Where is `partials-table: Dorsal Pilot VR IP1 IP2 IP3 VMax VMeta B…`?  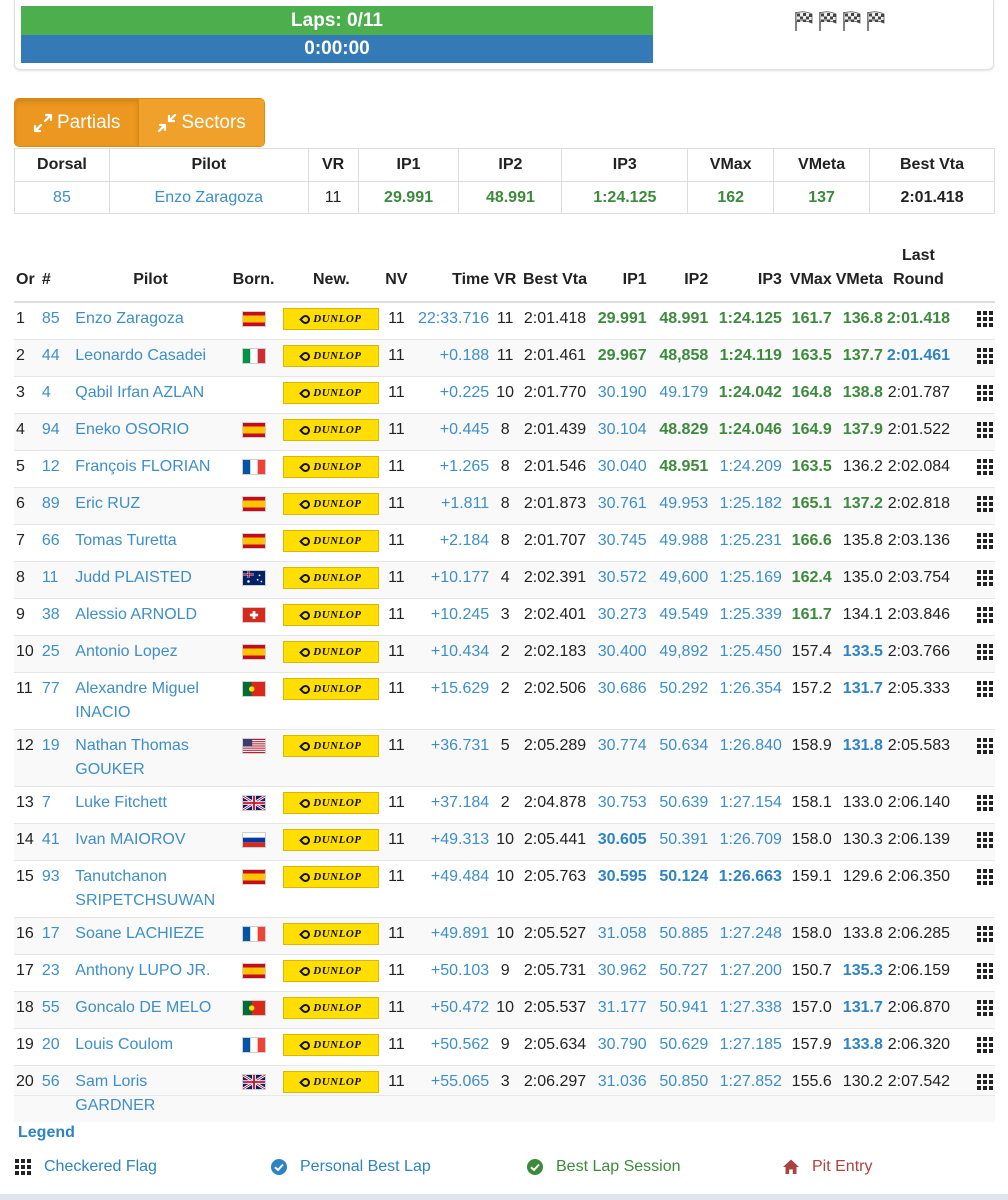 partials-table: Dorsal Pilot VR IP1 IP2 IP3 VMax VMeta B… is located at coordinates (504, 181).